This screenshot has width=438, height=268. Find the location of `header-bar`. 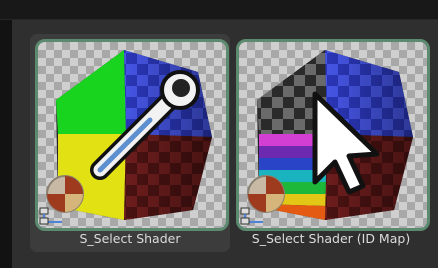

header-bar is located at coordinates (219, 10).